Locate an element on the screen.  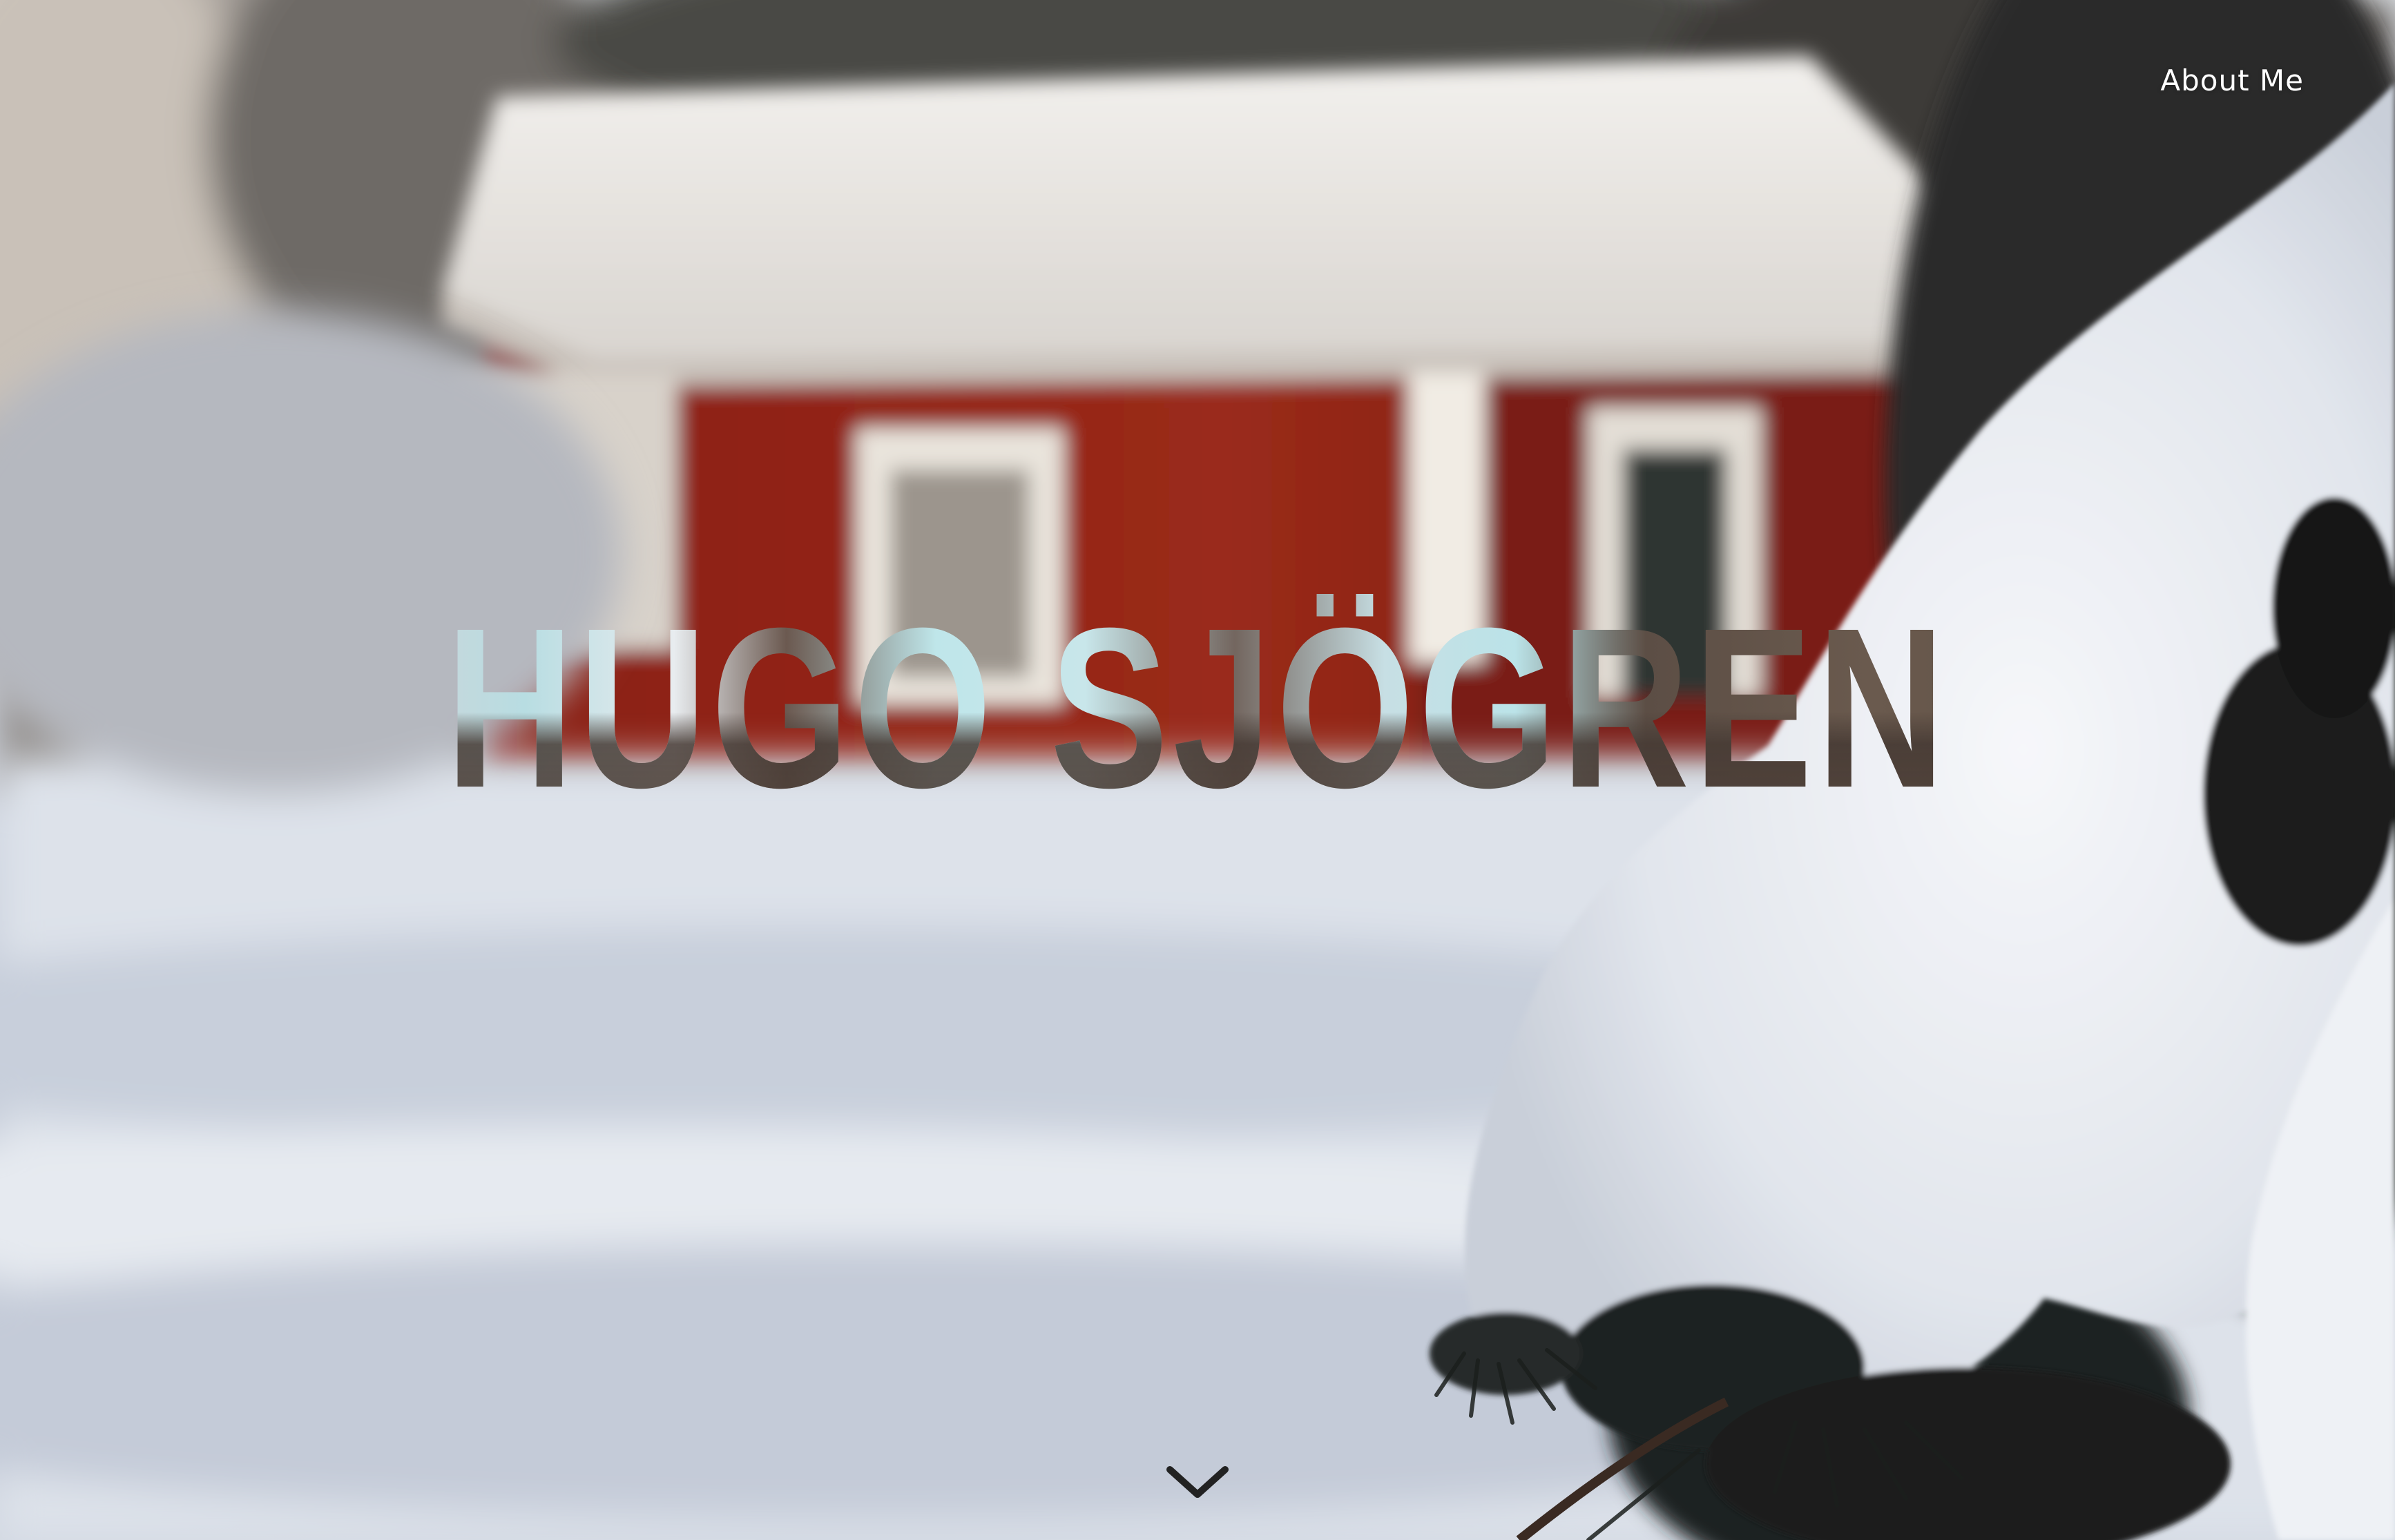
hero-title: HUGO SJÖGREN is located at coordinates (1197, 708).